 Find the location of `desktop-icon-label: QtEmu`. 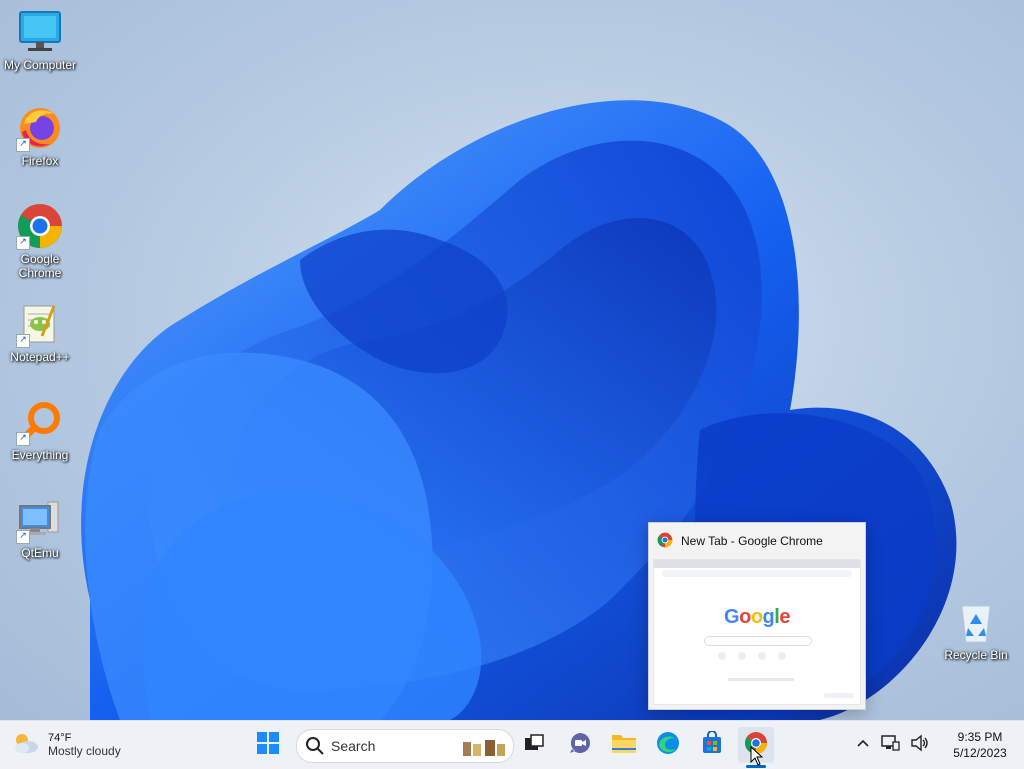

desktop-icon-label: QtEmu is located at coordinates (40, 553).